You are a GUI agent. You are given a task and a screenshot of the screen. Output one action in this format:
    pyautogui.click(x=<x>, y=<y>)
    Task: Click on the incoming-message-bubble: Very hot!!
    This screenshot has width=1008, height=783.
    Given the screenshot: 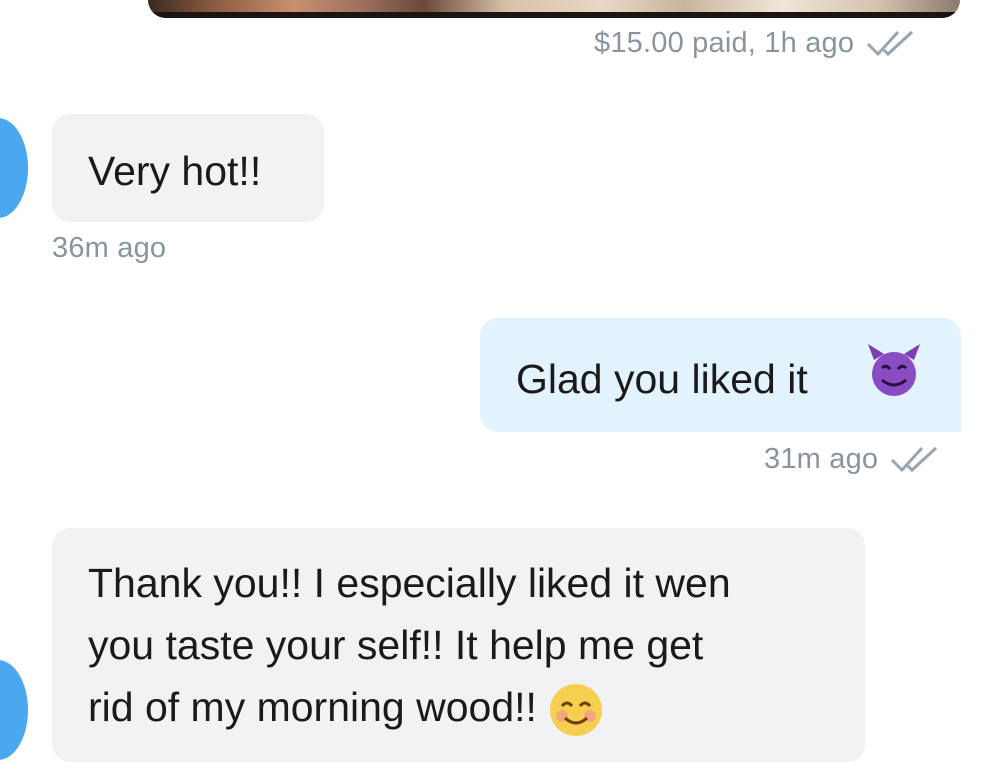 What is the action you would take?
    pyautogui.click(x=188, y=168)
    